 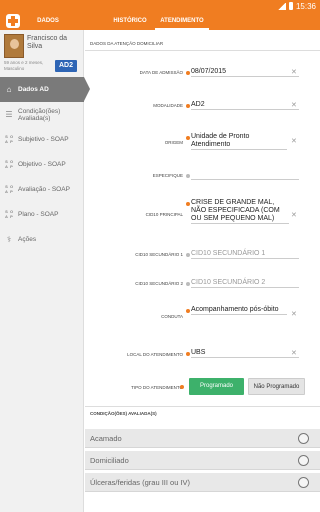 What do you see at coordinates (27, 239) in the screenshot?
I see `sidebar-item-label: Ações` at bounding box center [27, 239].